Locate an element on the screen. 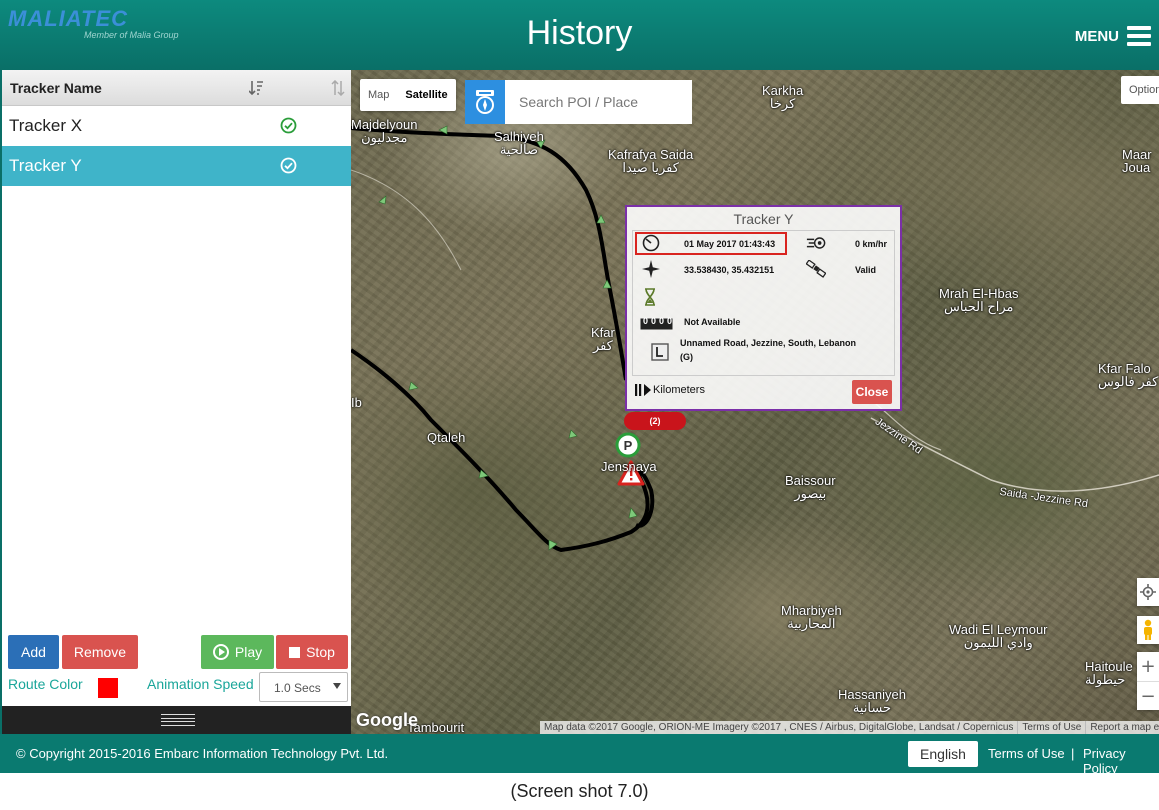 Image resolution: width=1159 pixels, height=810 pixels. popup-close-button: Close is located at coordinates (872, 392).